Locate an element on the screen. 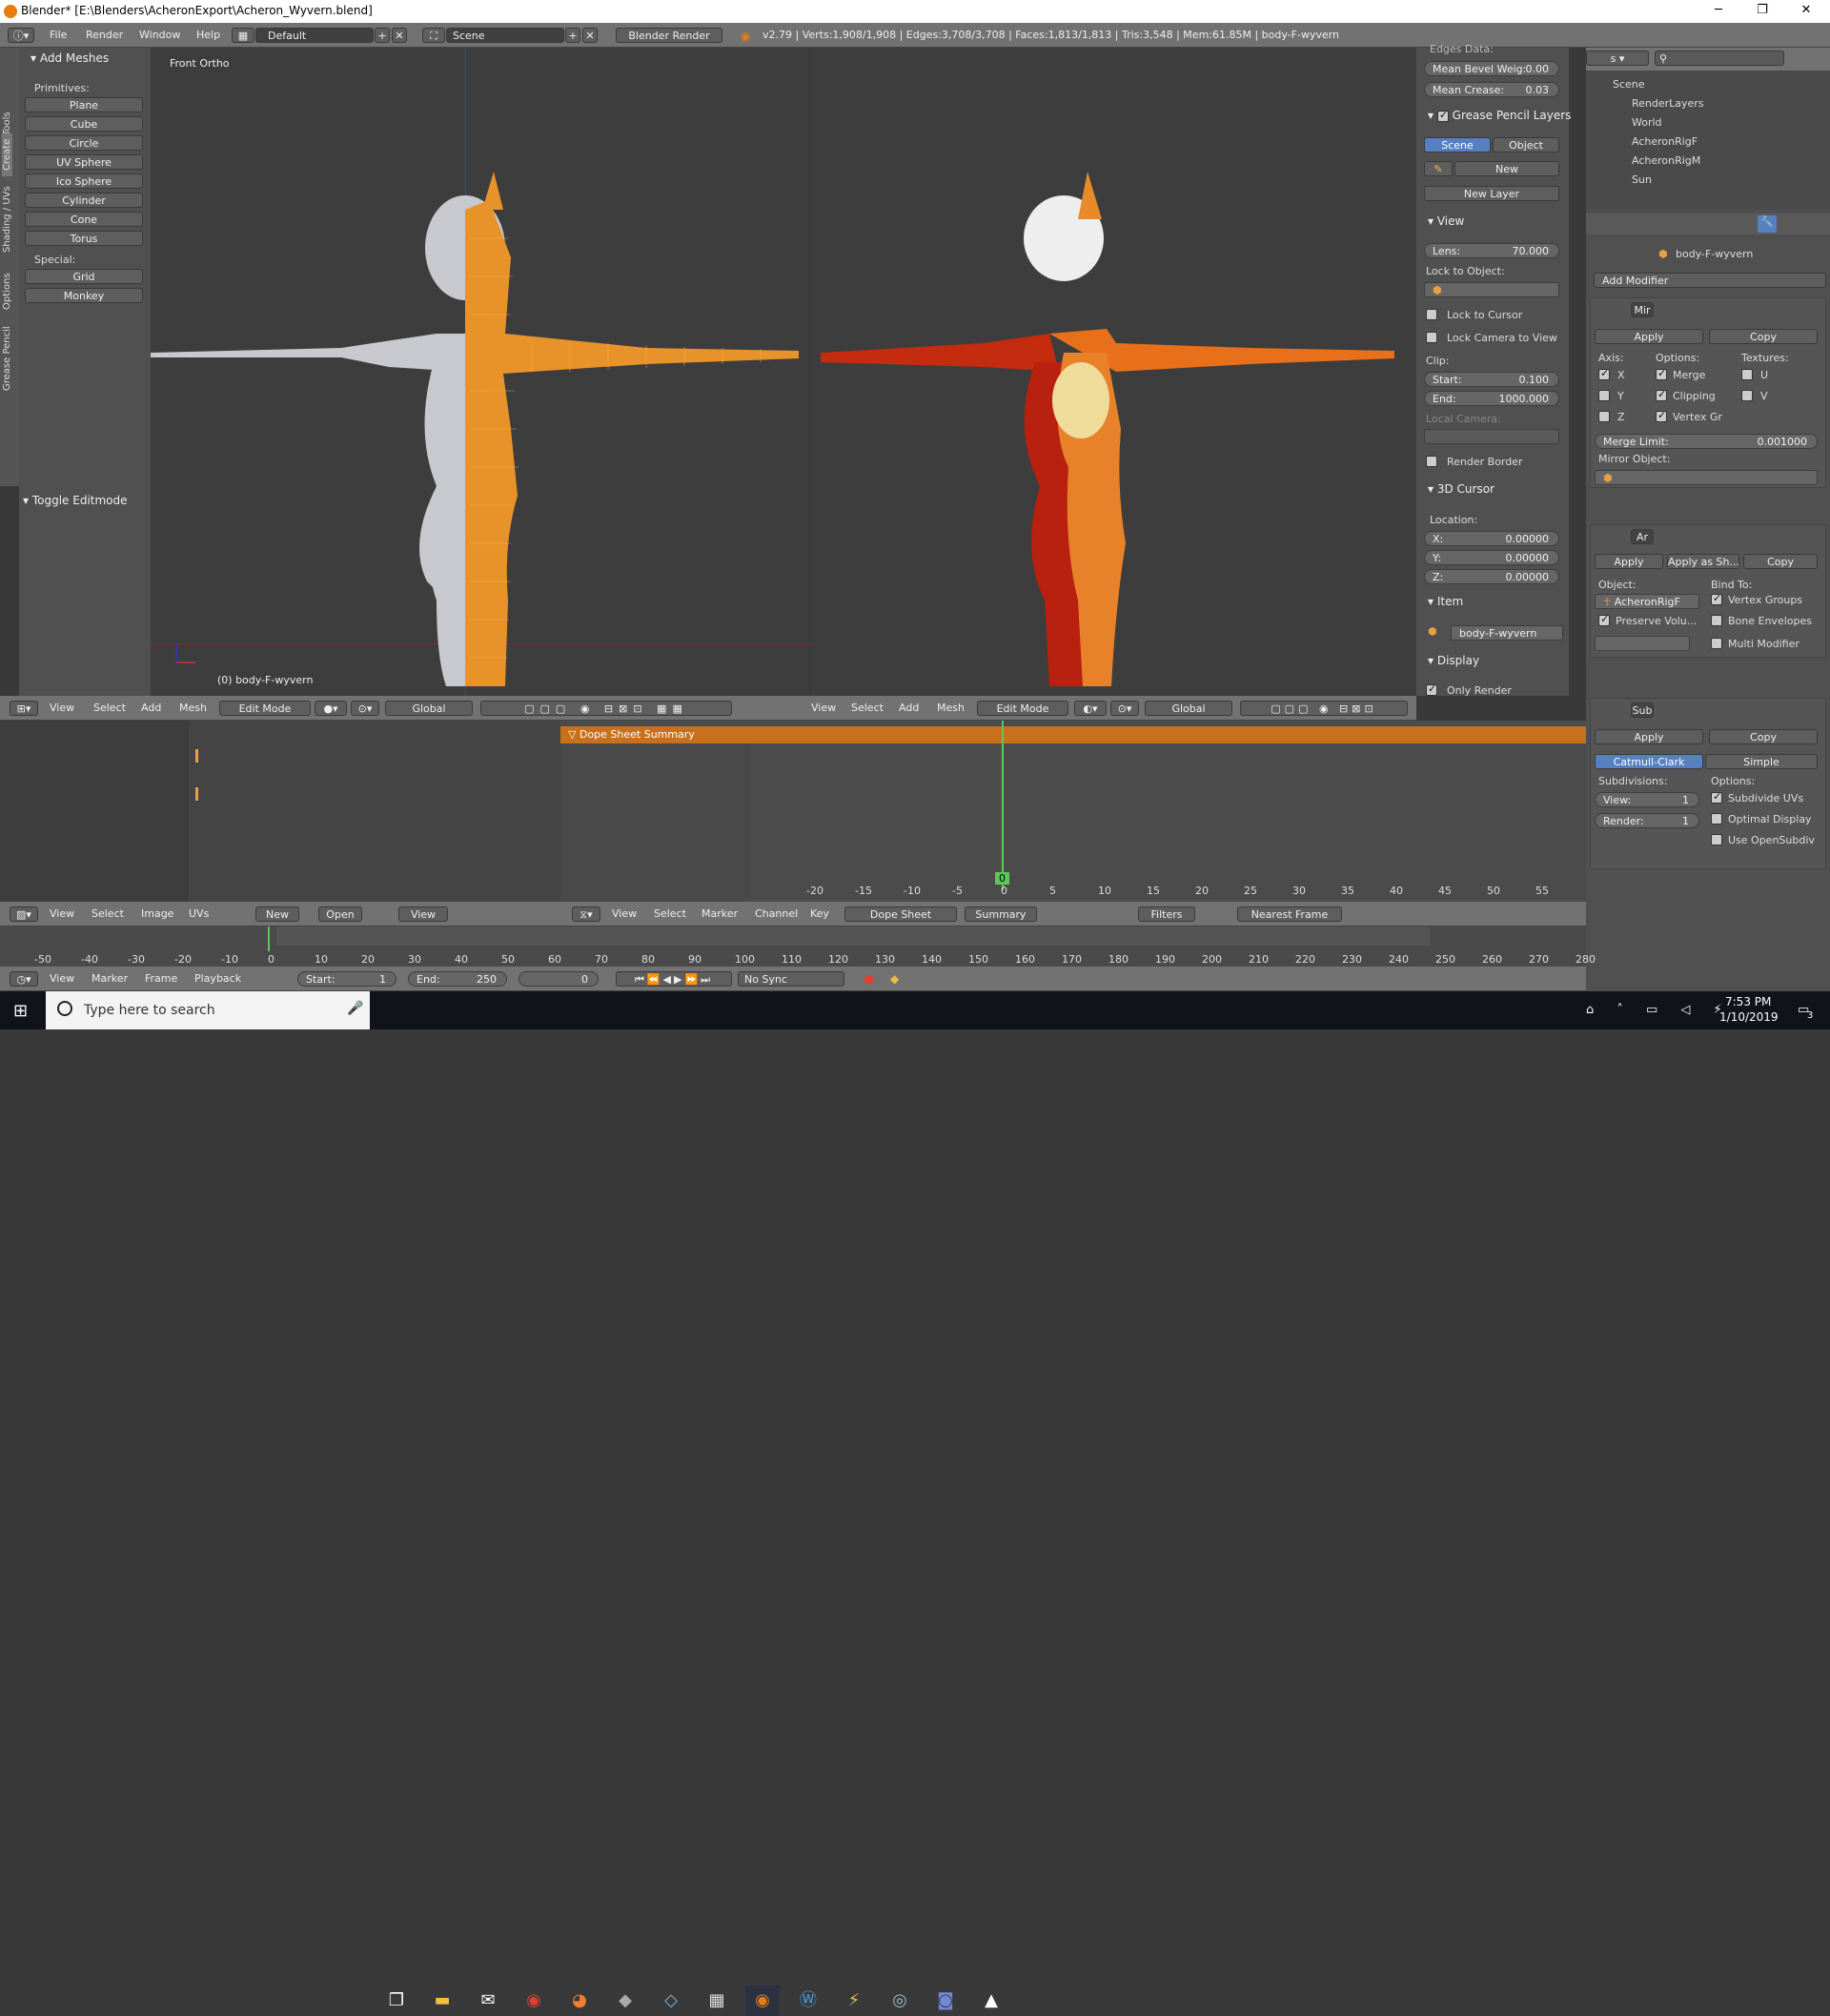 The image size is (1830, 2016). axis-z-checkbox is located at coordinates (1604, 416).